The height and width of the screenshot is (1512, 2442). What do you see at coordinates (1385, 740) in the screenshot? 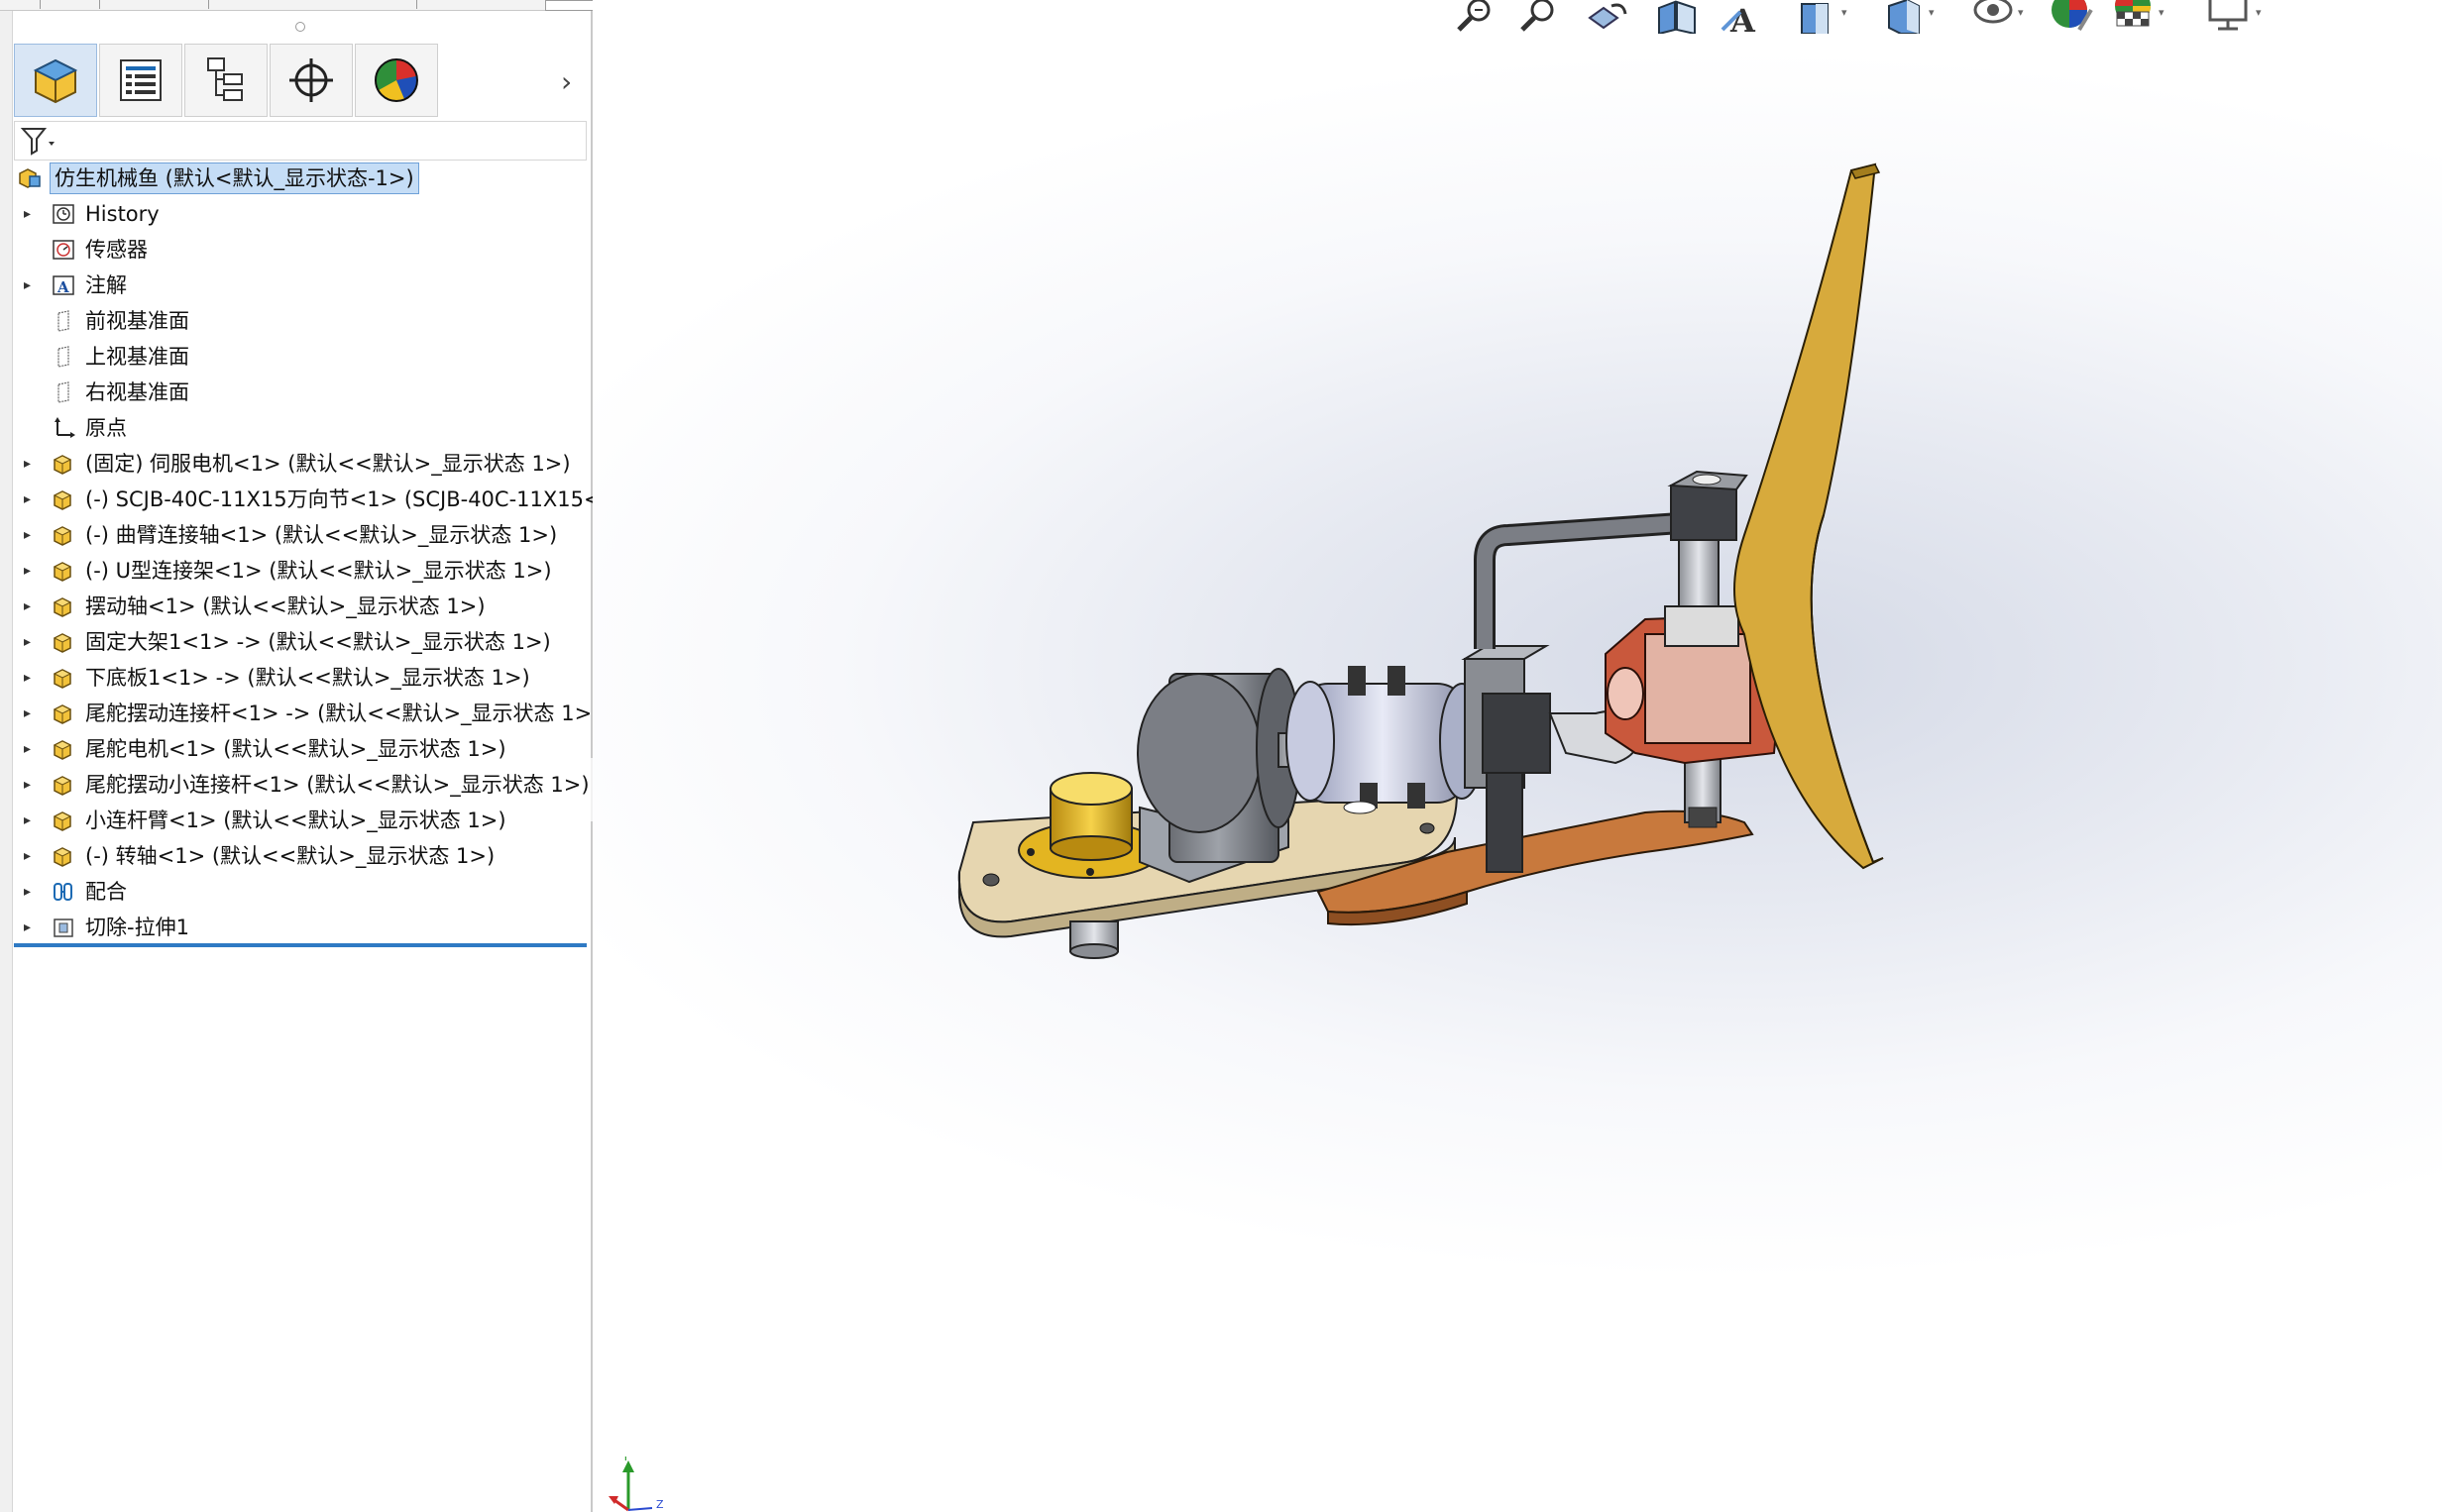
I see `universal-joint` at bounding box center [1385, 740].